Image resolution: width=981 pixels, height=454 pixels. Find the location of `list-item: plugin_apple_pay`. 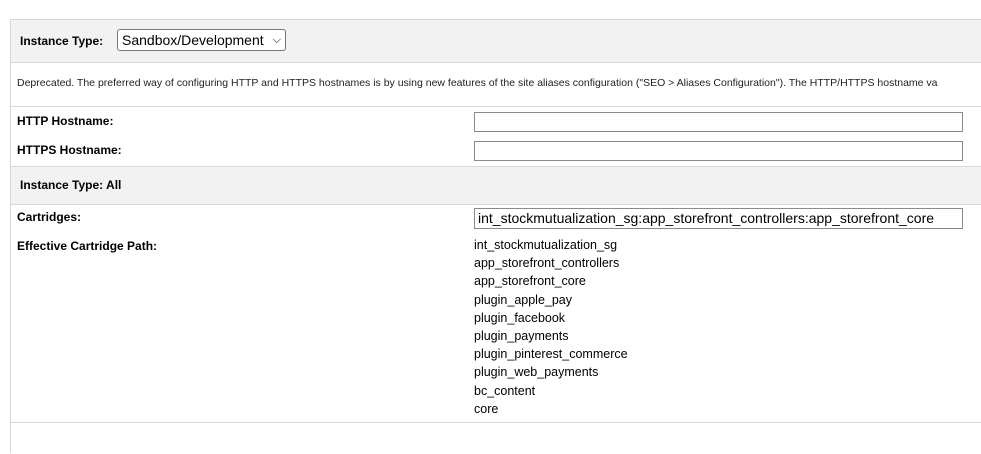

list-item: plugin_apple_pay is located at coordinates (523, 299).